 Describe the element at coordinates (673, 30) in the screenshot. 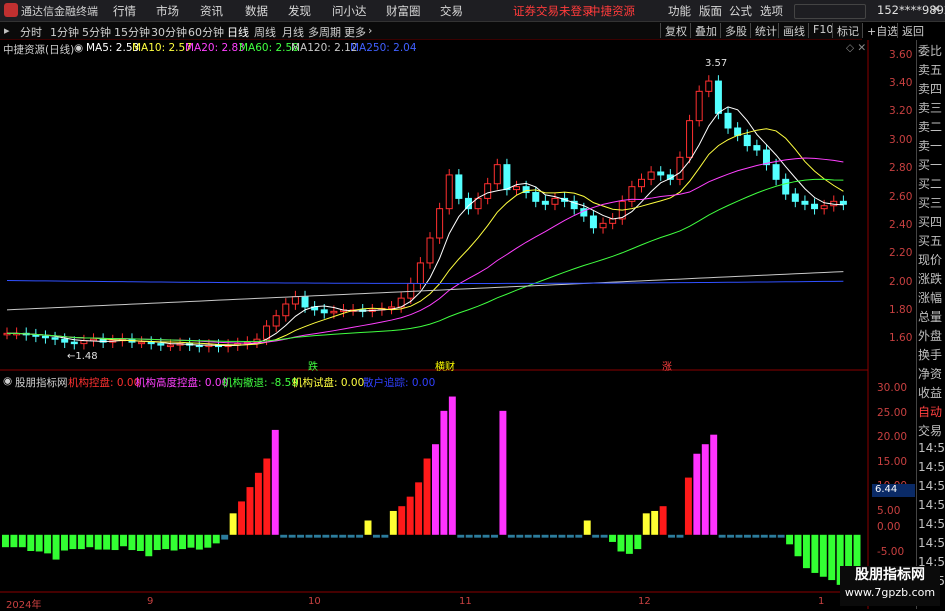

I see `tool-fuquan: 复权` at that location.